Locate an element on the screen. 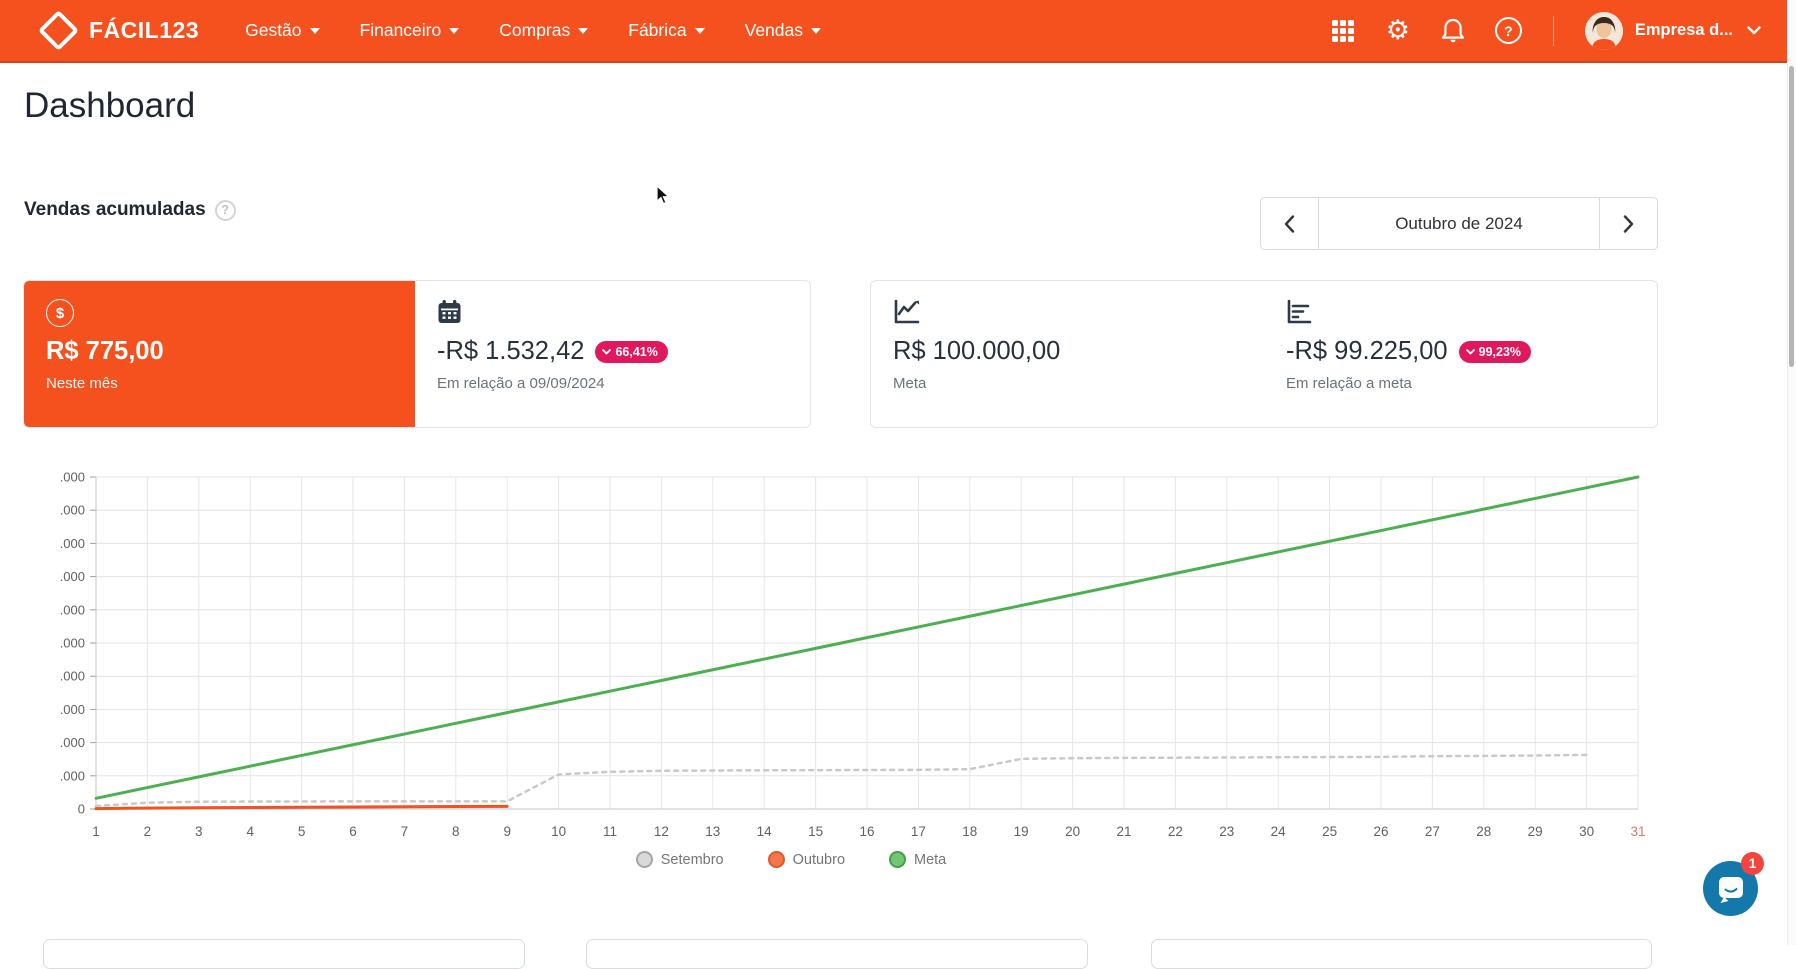 The width and height of the screenshot is (1796, 969). svg-text: 28 is located at coordinates (1483, 831).